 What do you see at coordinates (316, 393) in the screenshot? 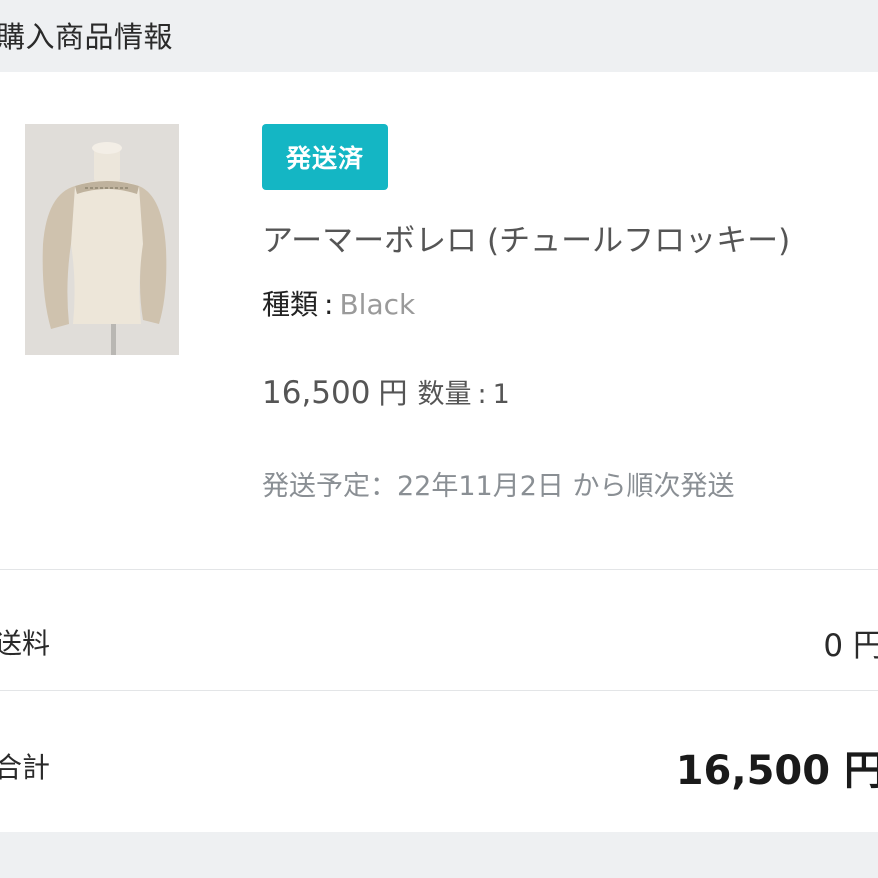
I see `price-value: 16,500` at bounding box center [316, 393].